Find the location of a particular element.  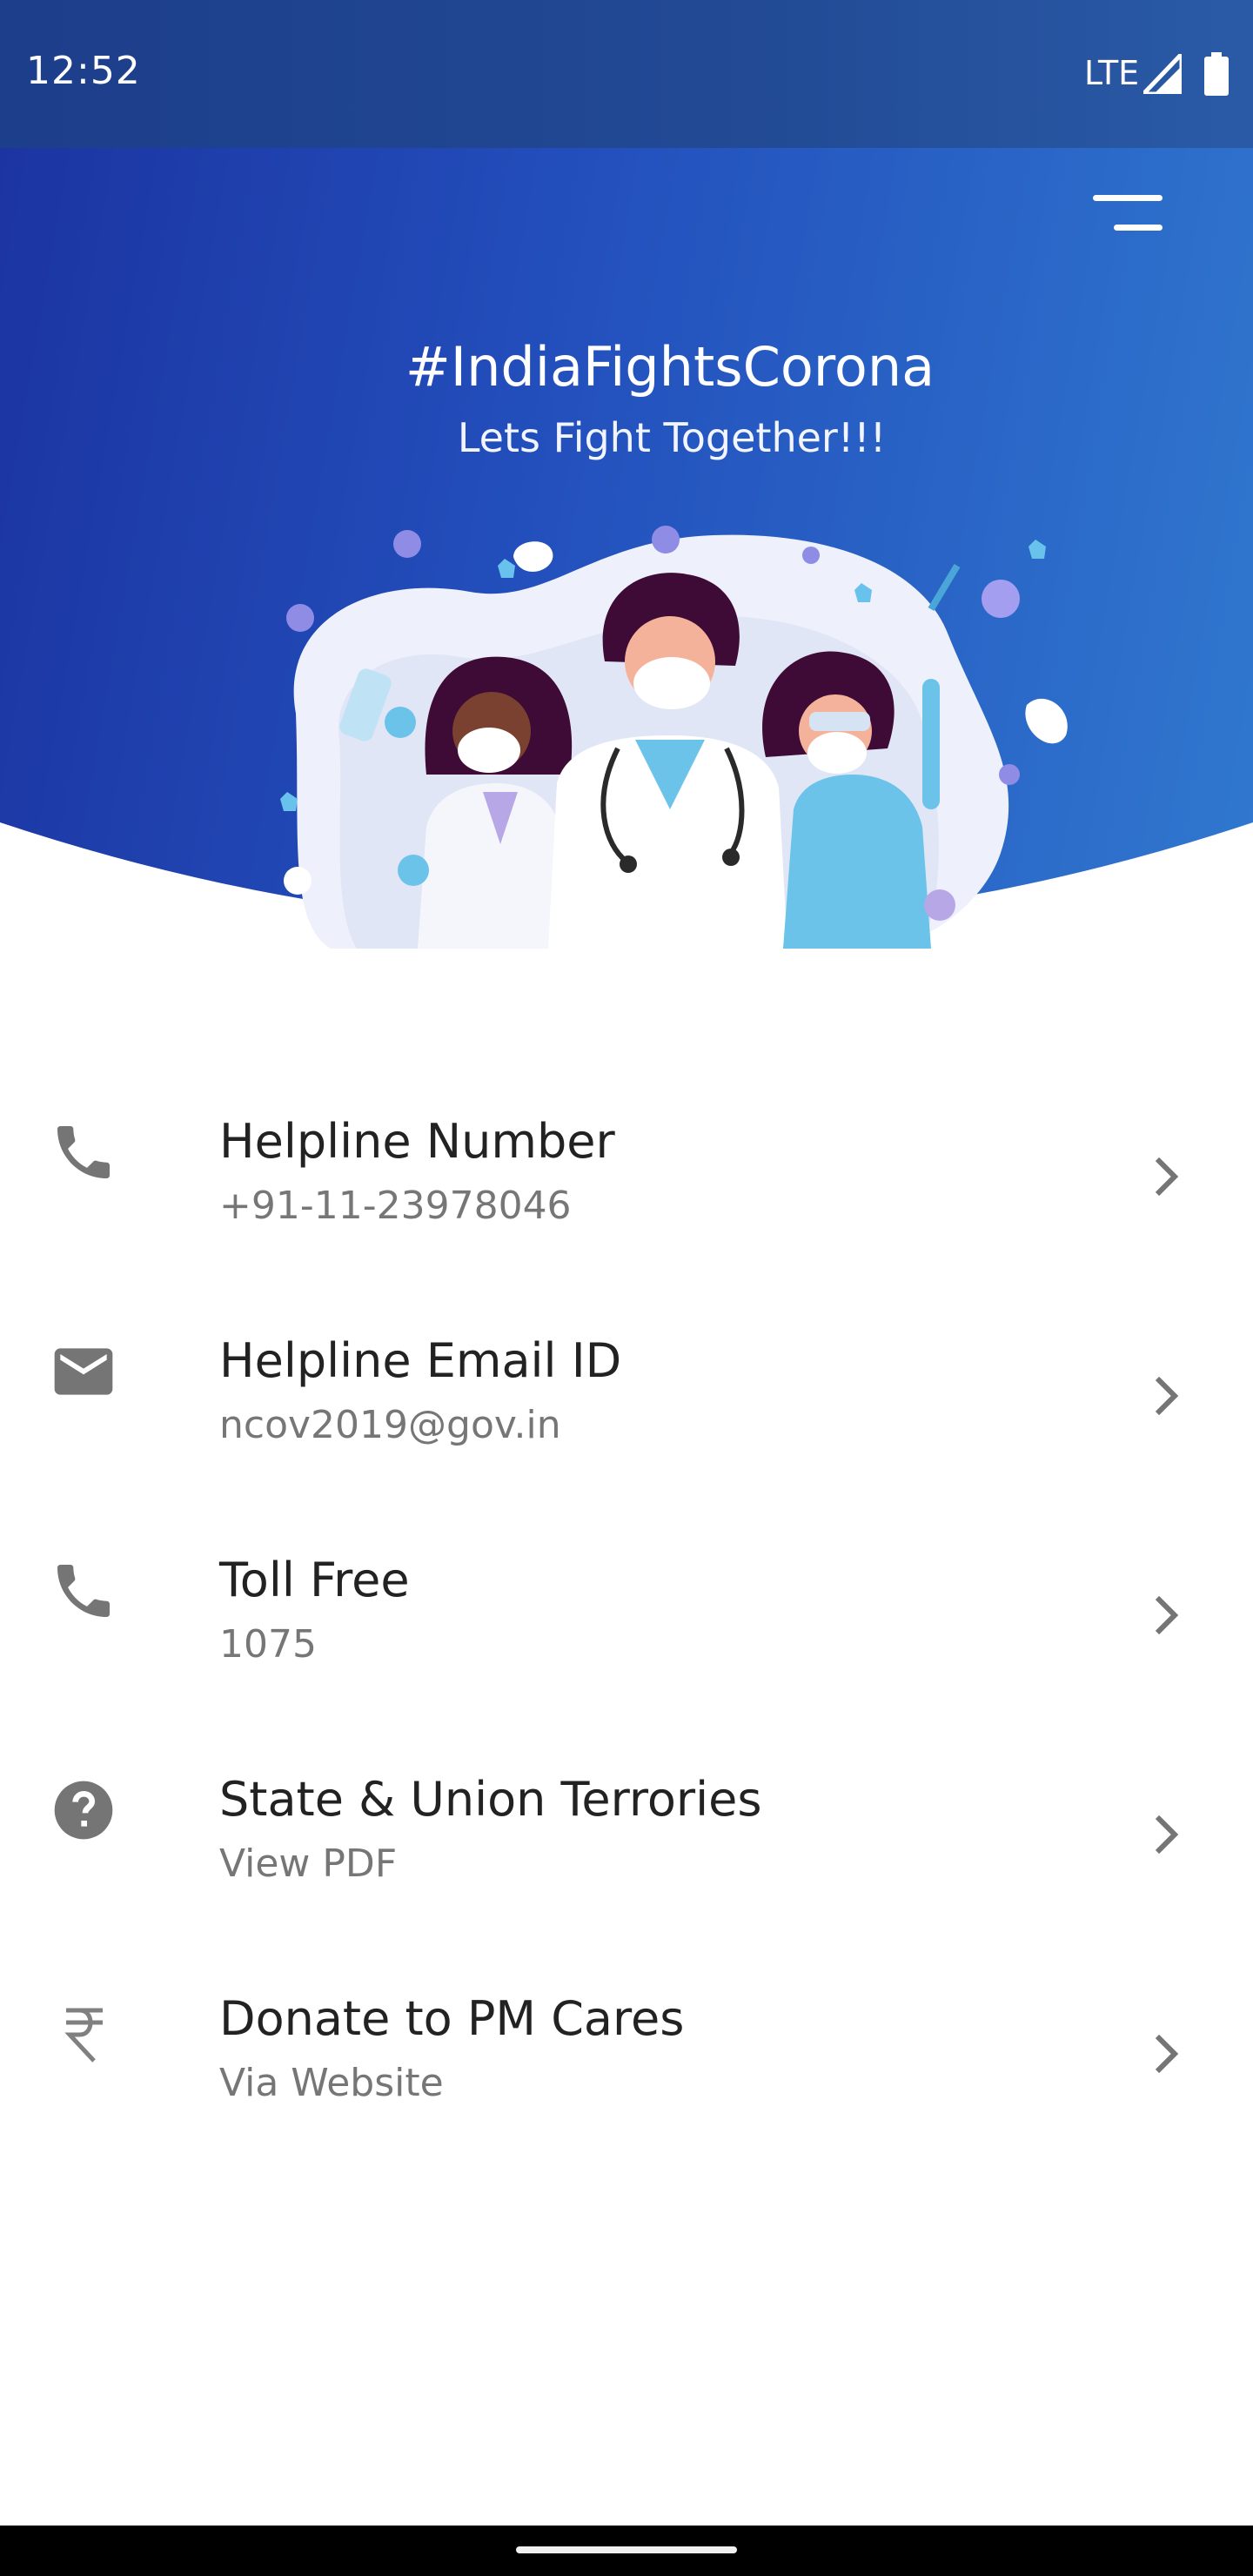

item-subtitle: +91-11-23978046 is located at coordinates (395, 1206).